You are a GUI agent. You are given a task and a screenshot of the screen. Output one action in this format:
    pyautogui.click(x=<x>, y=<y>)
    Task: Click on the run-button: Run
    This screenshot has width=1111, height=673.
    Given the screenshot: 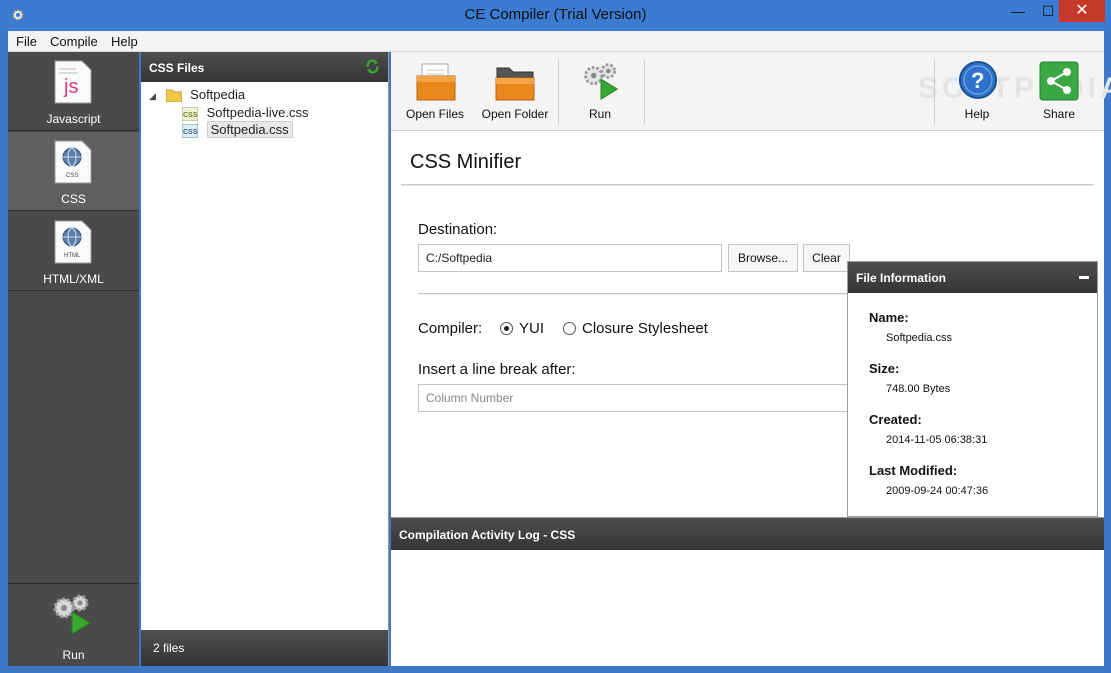 What is the action you would take?
    pyautogui.click(x=600, y=91)
    